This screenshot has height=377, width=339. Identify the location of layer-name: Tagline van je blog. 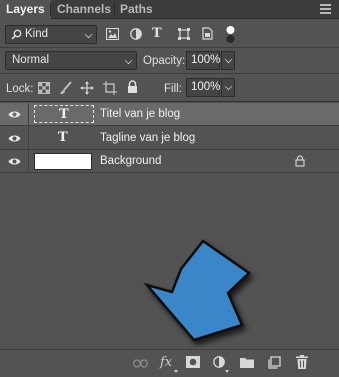
(147, 138).